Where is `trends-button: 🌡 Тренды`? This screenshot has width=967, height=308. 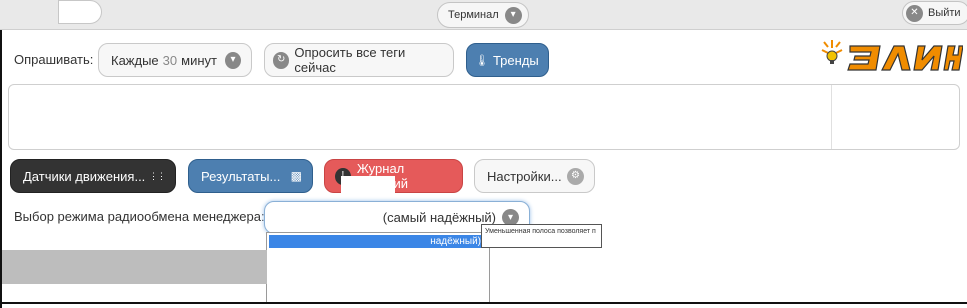 trends-button: 🌡 Тренды is located at coordinates (507, 60).